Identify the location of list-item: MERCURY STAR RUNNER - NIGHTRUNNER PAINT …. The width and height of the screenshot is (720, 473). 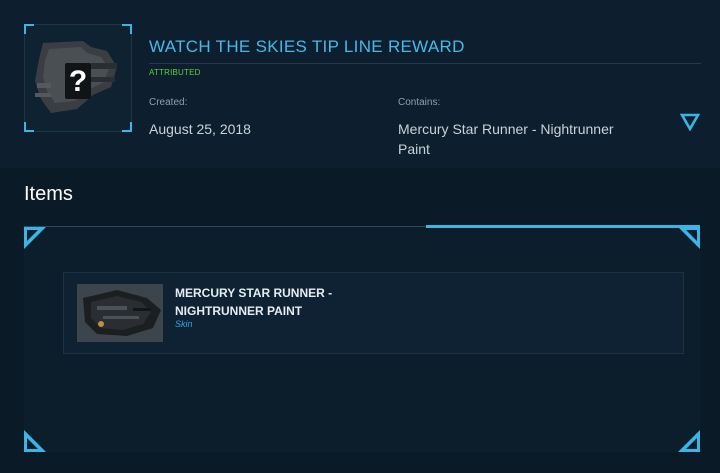
(373, 313).